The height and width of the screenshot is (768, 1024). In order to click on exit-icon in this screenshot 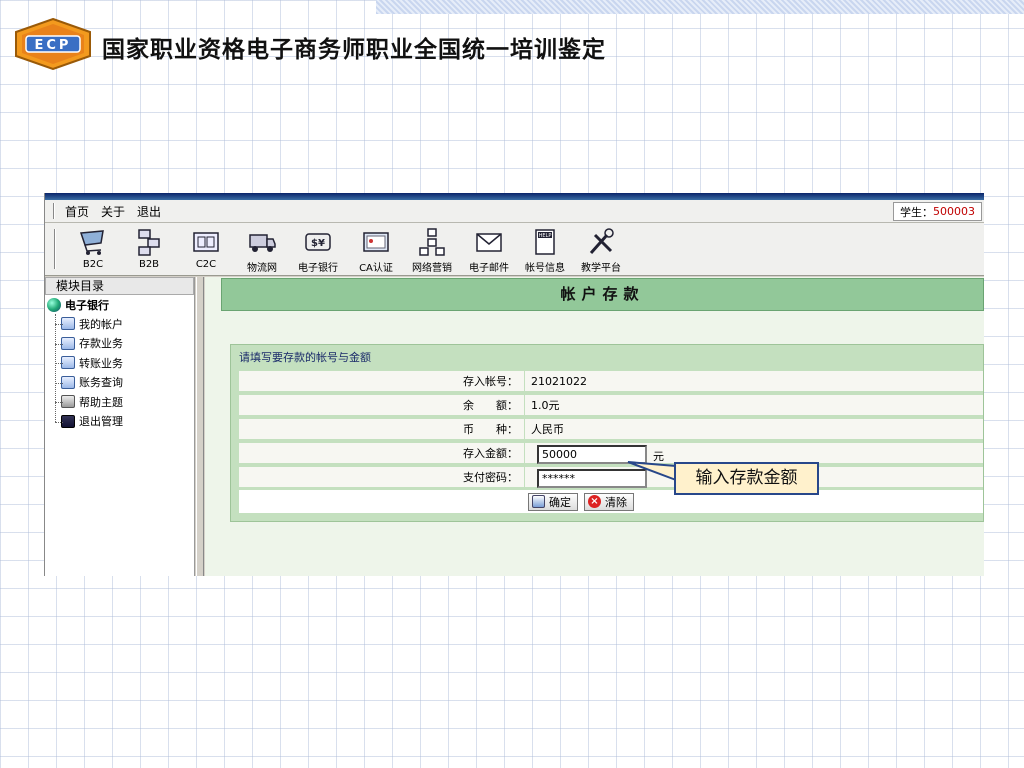, I will do `click(68, 421)`.